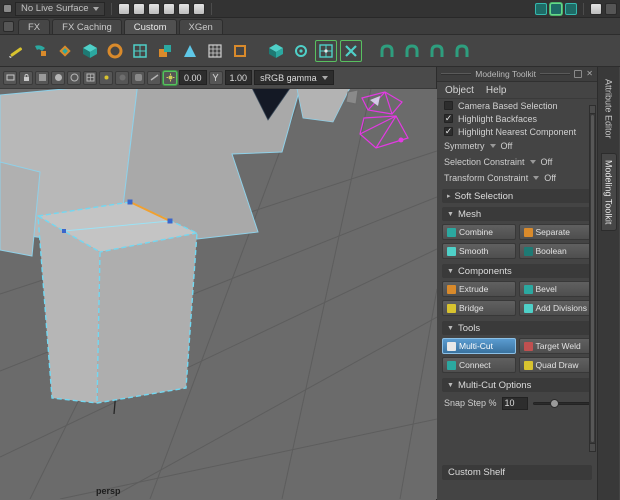 The image size is (620, 500). I want to click on custom-shelf-label: Custom Shelf, so click(477, 472).